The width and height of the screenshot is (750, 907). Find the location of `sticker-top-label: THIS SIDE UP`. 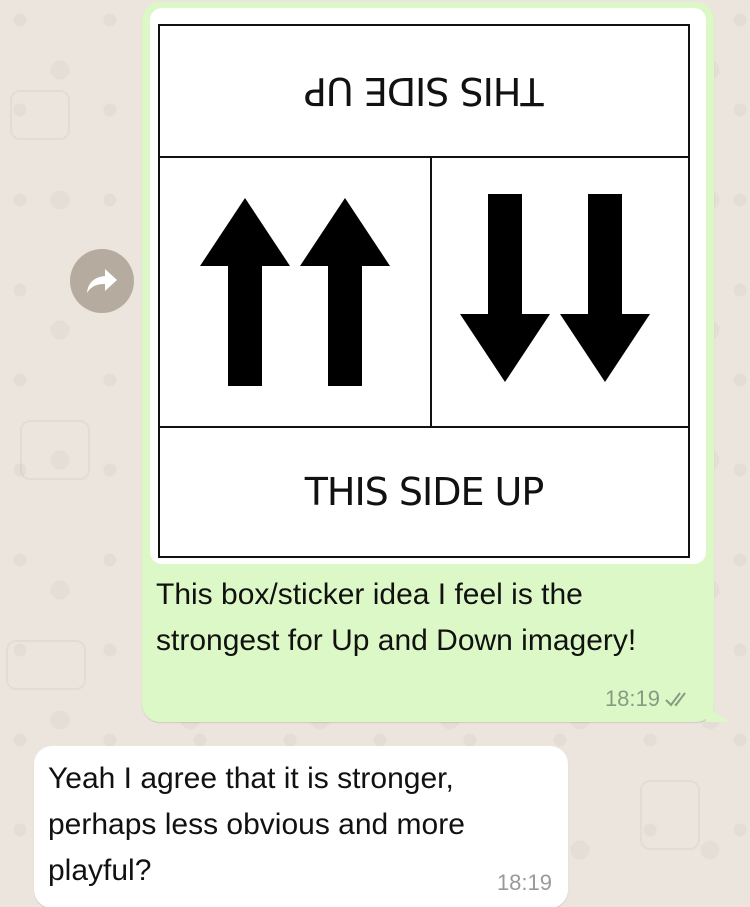

sticker-top-label: THIS SIDE UP is located at coordinates (424, 91).